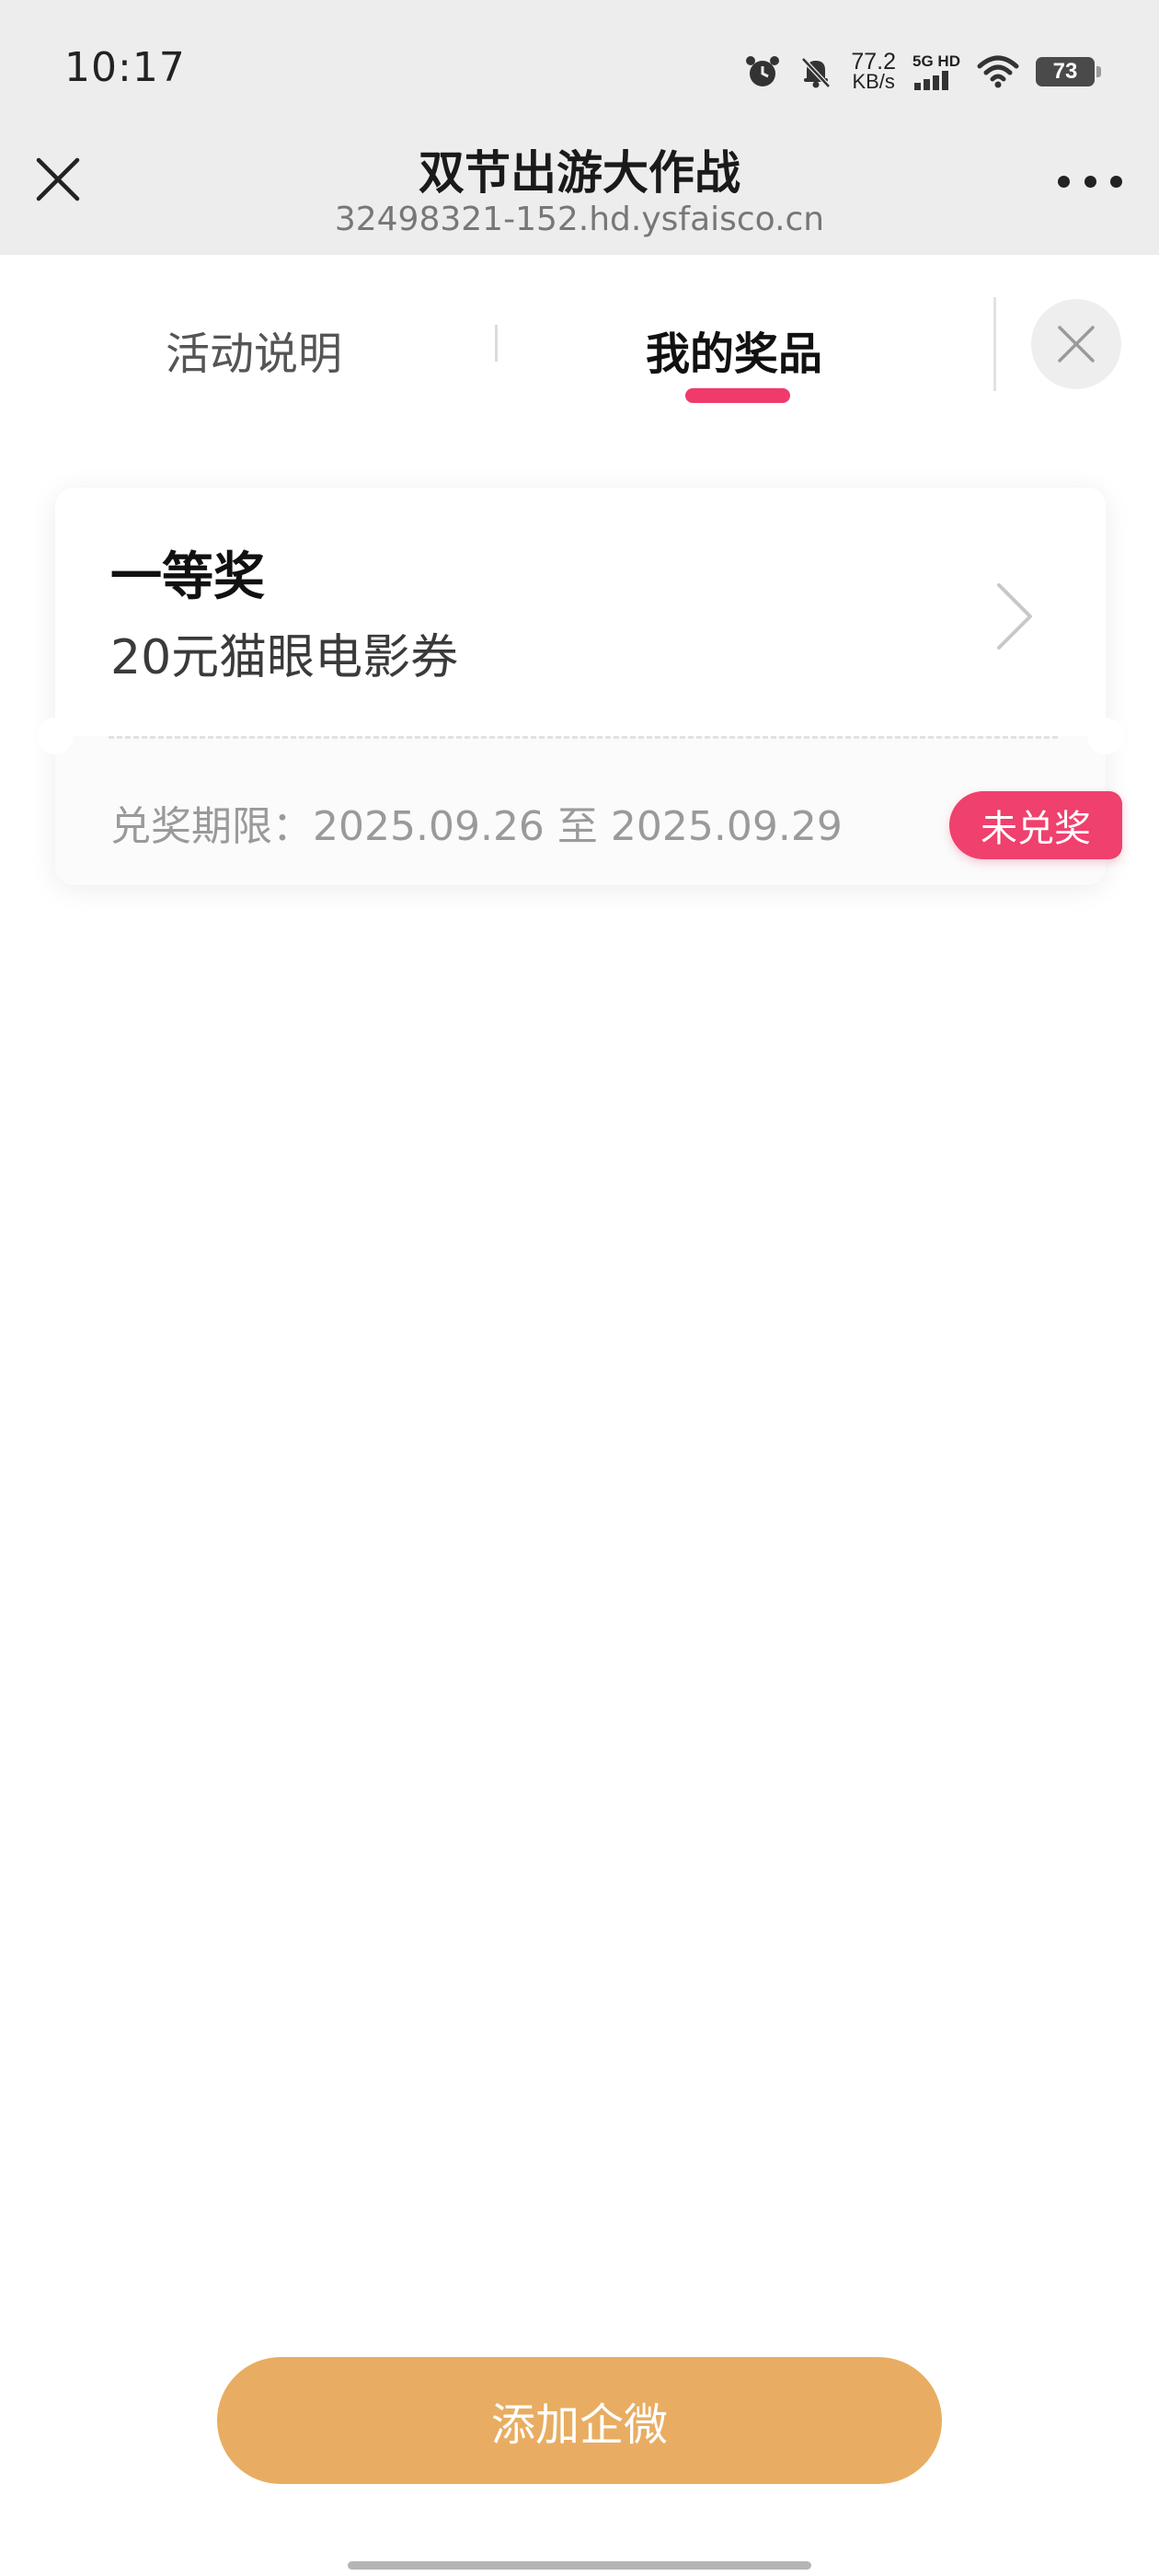 The height and width of the screenshot is (2576, 1159). I want to click on card-notch-left, so click(55, 736).